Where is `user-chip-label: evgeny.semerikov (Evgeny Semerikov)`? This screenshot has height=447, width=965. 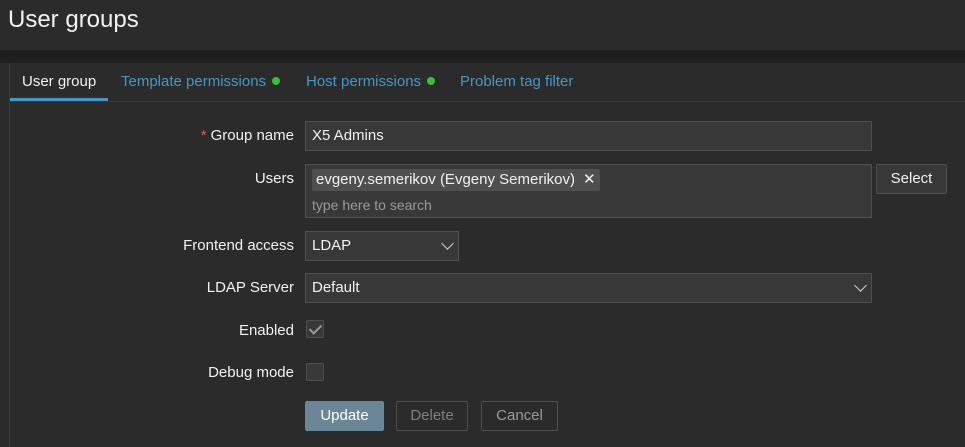
user-chip-label: evgeny.semerikov (Evgeny Semerikov) is located at coordinates (445, 179).